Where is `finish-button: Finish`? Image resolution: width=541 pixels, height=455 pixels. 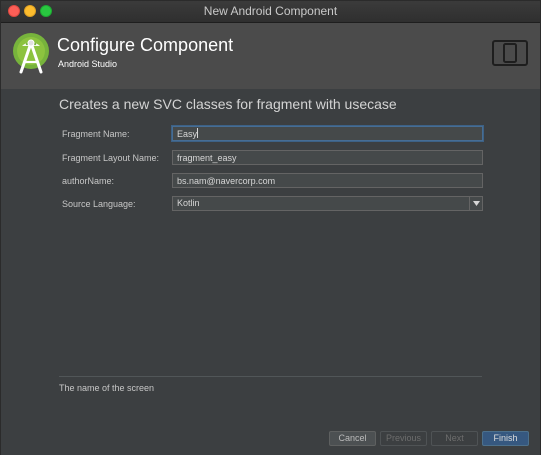 finish-button: Finish is located at coordinates (505, 438).